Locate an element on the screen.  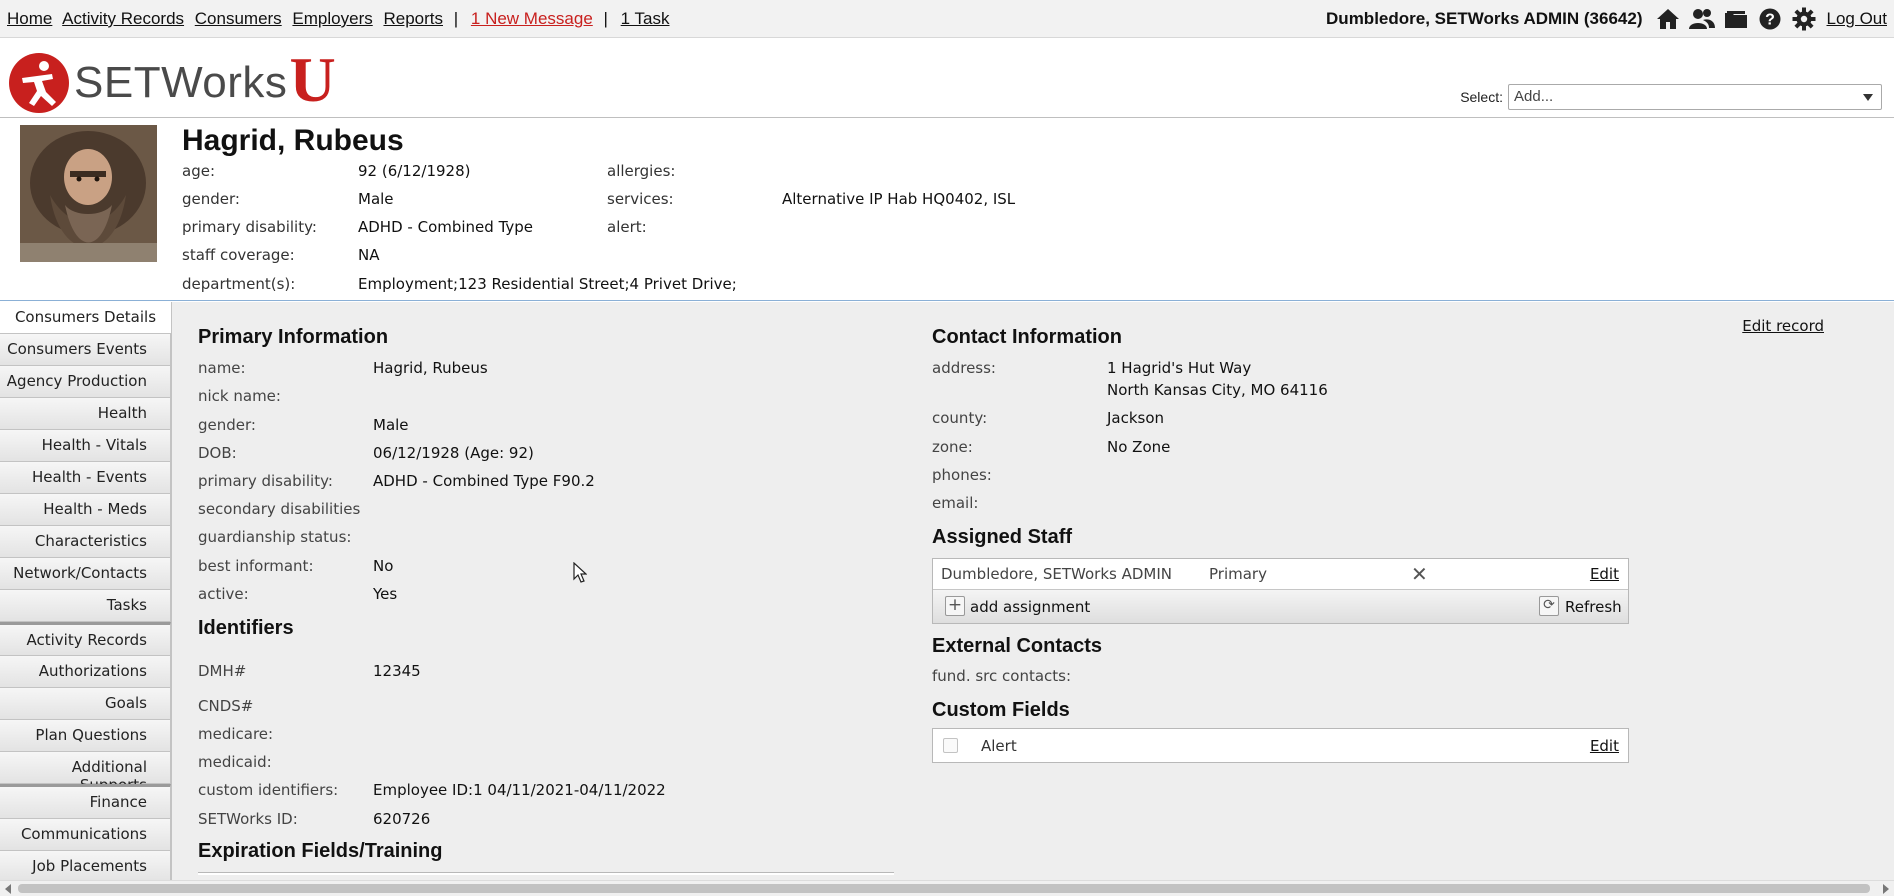
summary-value-age: 92 (6/12/1928) is located at coordinates (414, 171).